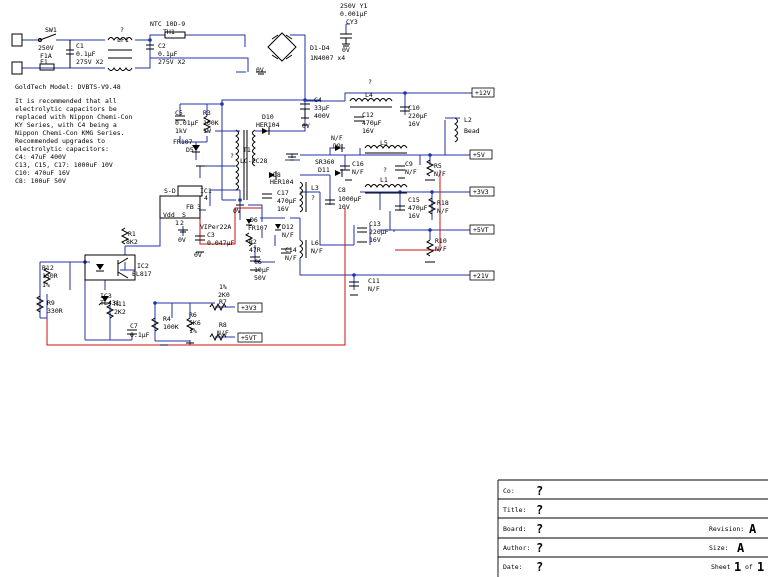 The image size is (768, 577). Describe the element at coordinates (282, 47) in the screenshot. I see `bridge-d1-d4` at that location.